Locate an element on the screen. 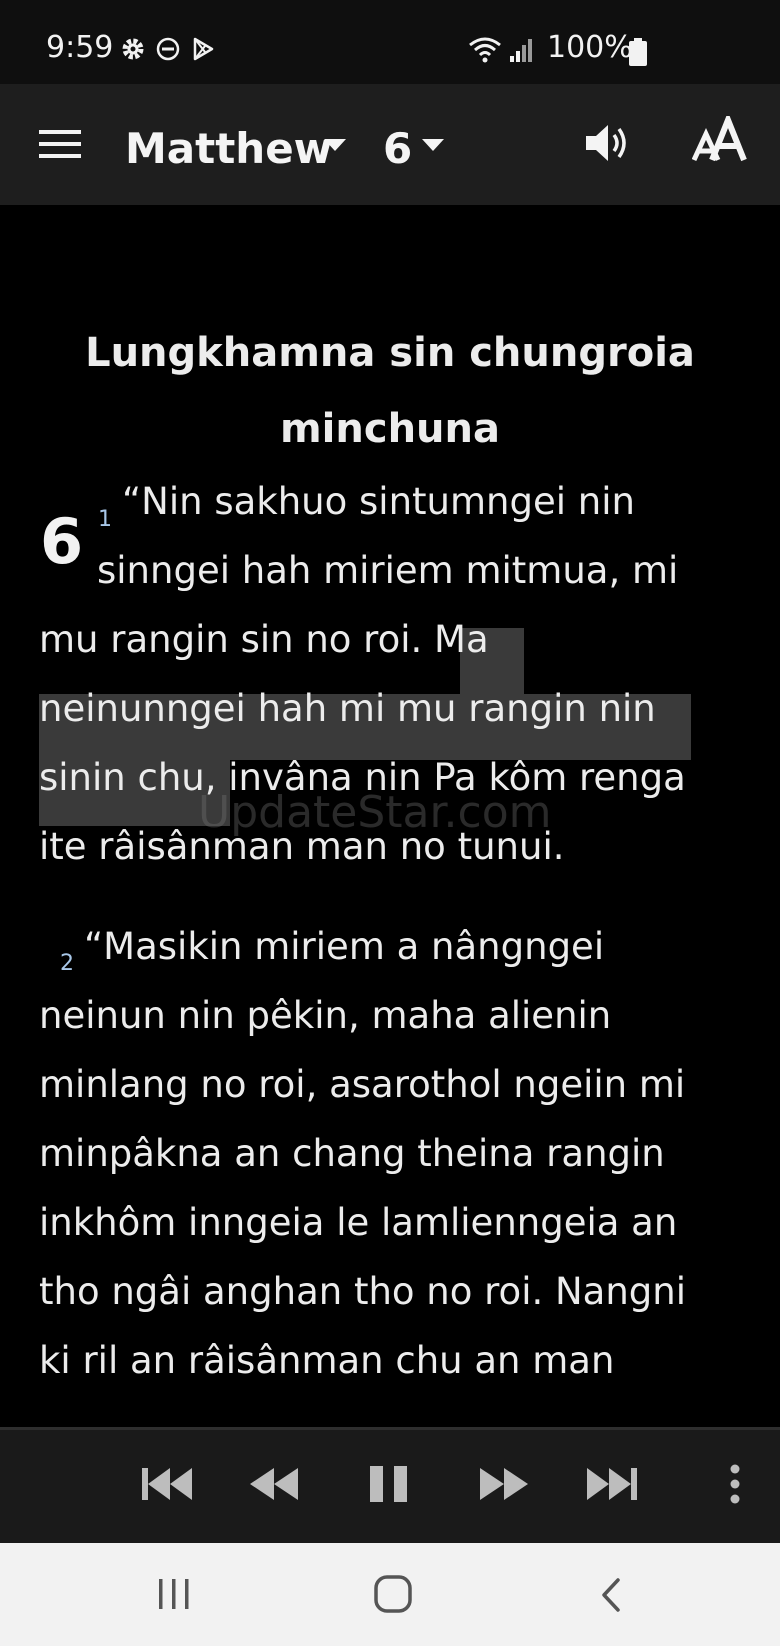 This screenshot has width=780, height=1646. home-icon is located at coordinates (393, 1594).